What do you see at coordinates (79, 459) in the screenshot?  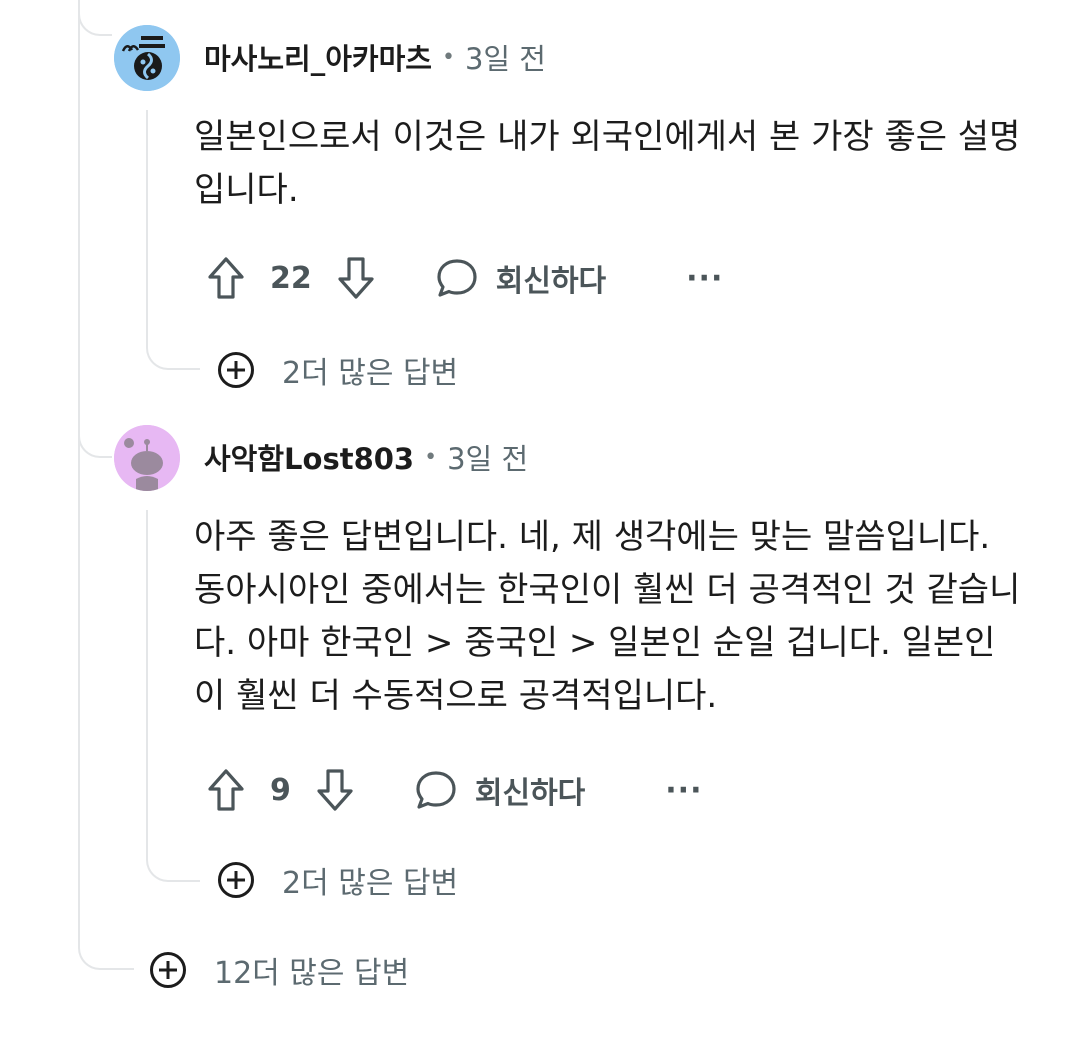 I see `thread-line-main` at bounding box center [79, 459].